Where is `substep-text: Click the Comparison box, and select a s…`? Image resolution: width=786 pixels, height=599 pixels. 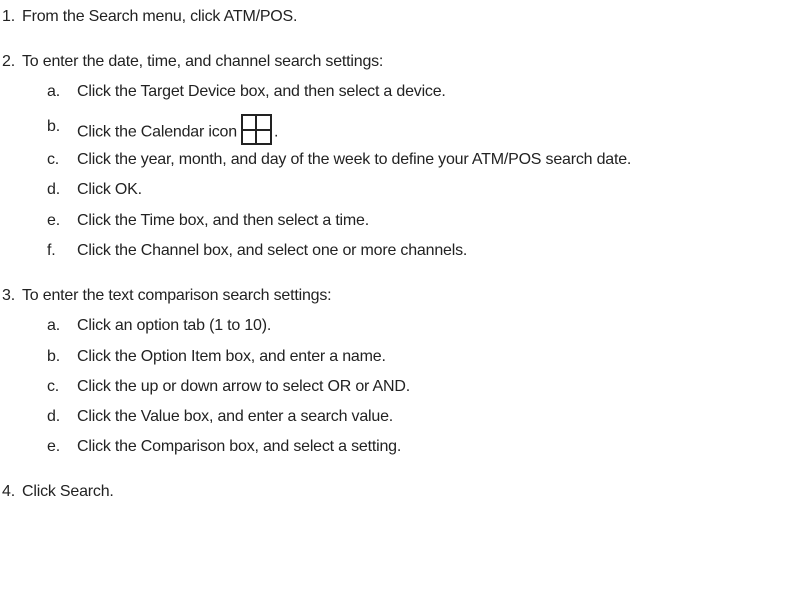
substep-text: Click the Comparison box, and select a s… is located at coordinates (239, 446).